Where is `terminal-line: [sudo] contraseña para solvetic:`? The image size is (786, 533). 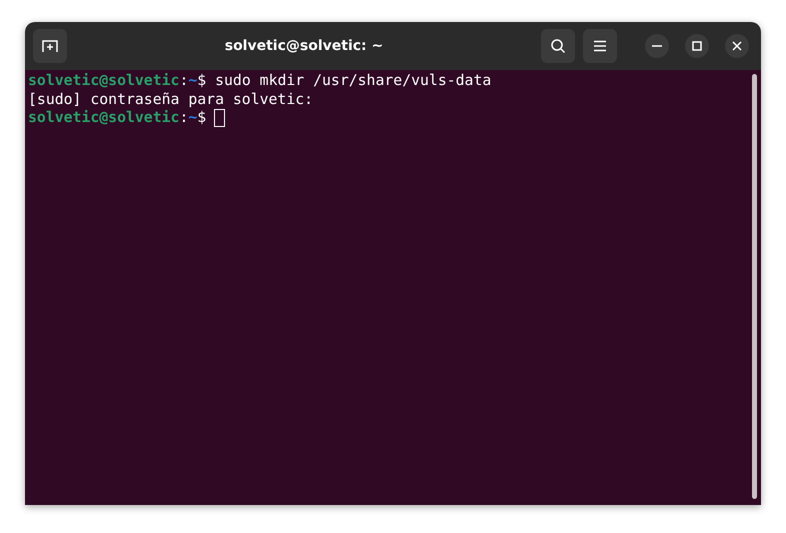 terminal-line: [sudo] contraseña para solvetic: is located at coordinates (171, 99).